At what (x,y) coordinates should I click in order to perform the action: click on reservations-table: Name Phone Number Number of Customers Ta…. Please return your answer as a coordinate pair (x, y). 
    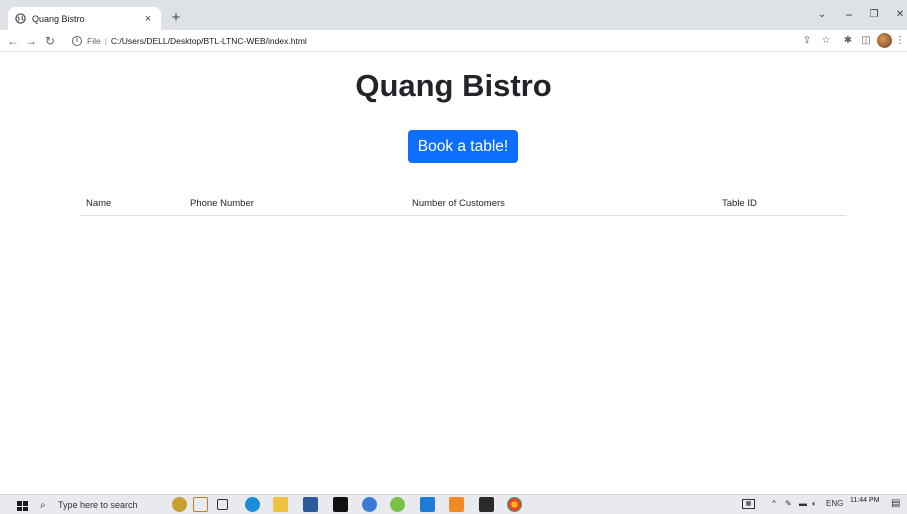
    Looking at the image, I should click on (463, 204).